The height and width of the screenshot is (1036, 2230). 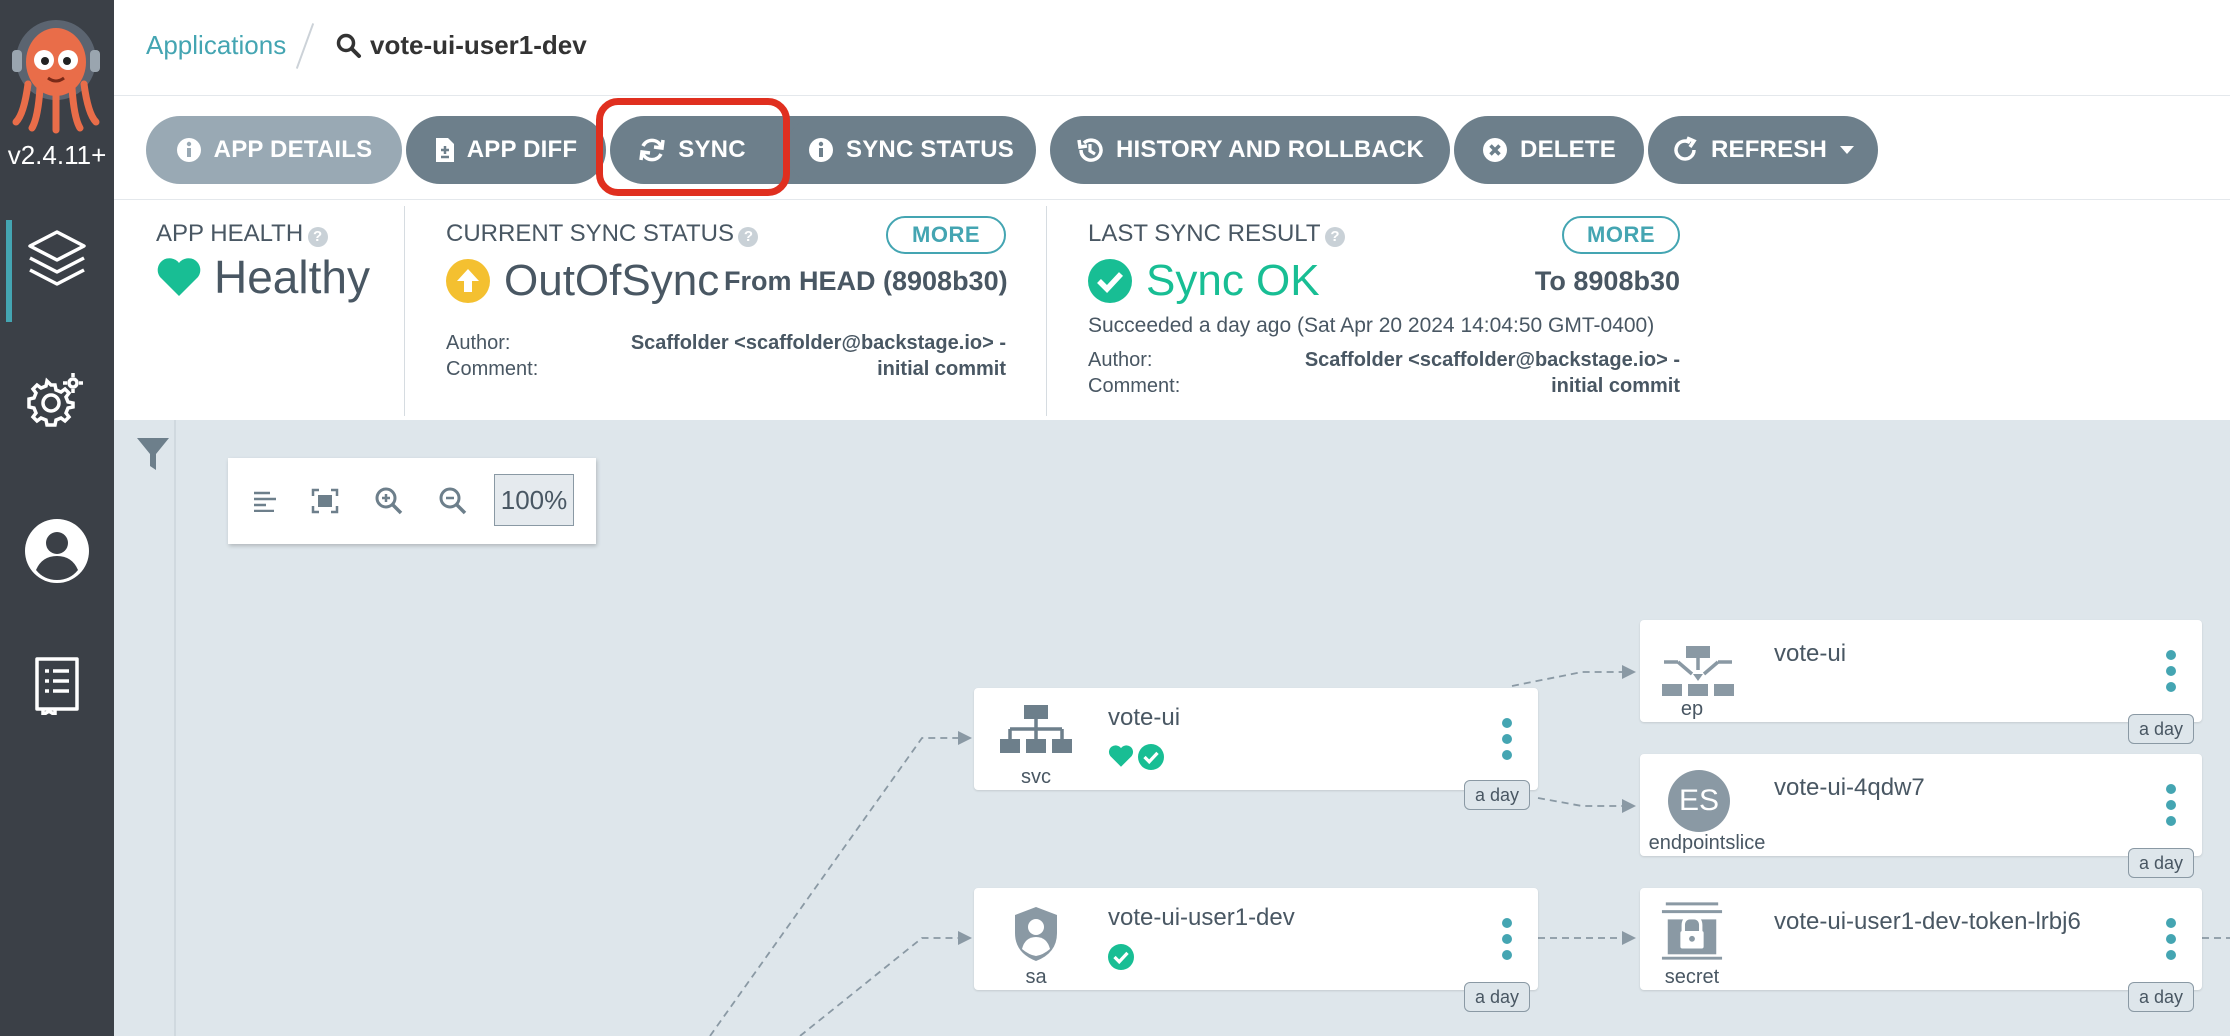 What do you see at coordinates (1256, 739) in the screenshot?
I see `node-svc-vote-ui: svc vote-ui` at bounding box center [1256, 739].